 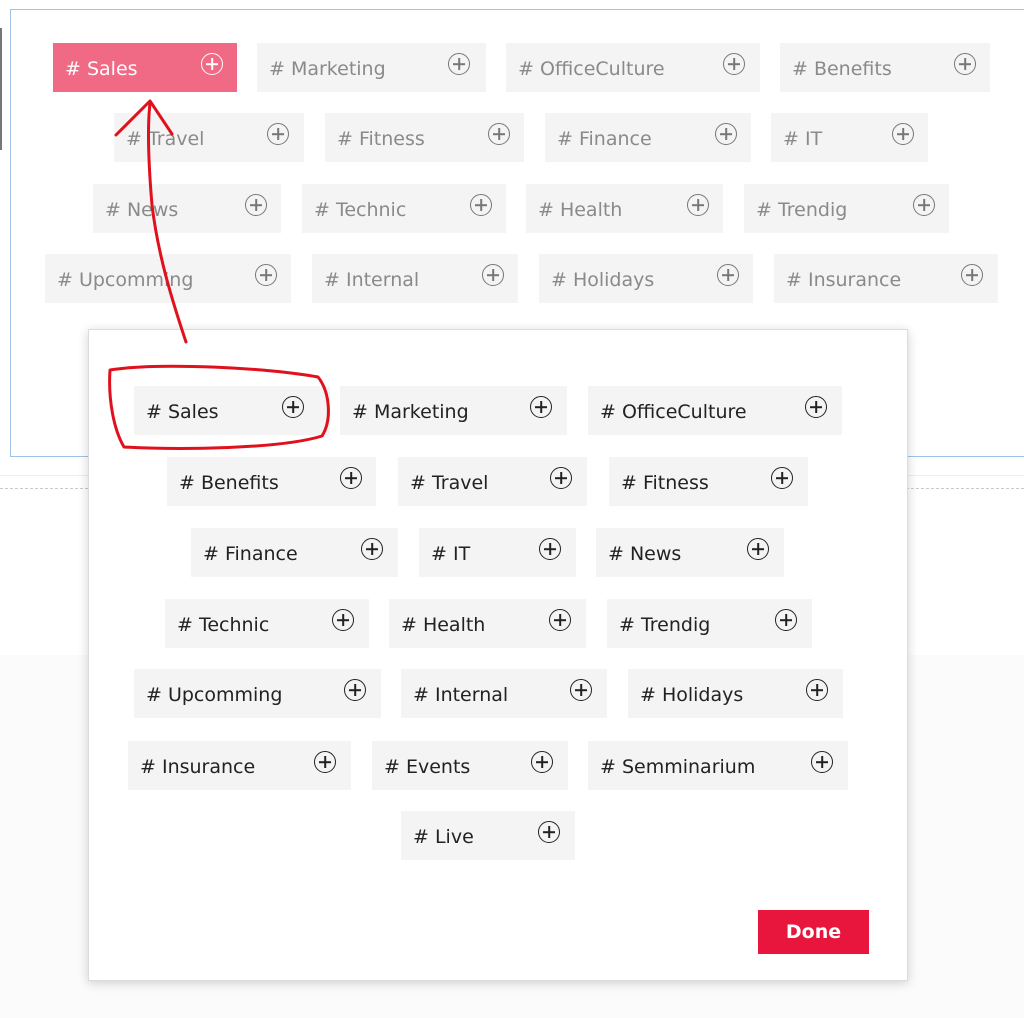 I want to click on tag-sales-selected: # Sales, so click(x=145, y=67).